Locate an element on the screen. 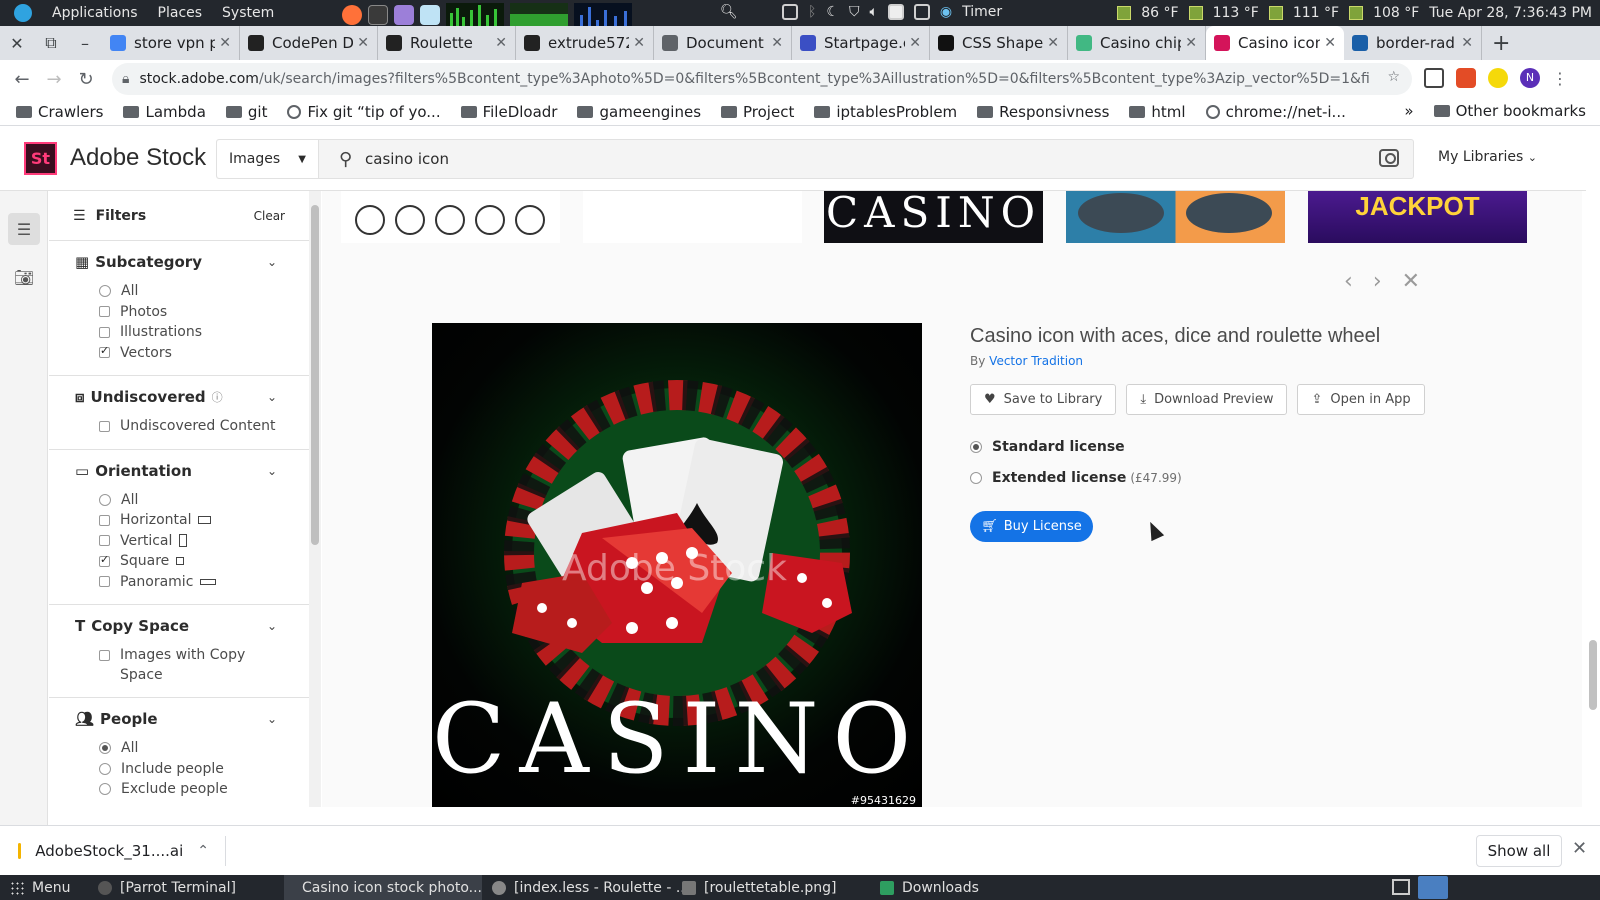  browser-tab: extrude572 ✕ is located at coordinates (585, 43).